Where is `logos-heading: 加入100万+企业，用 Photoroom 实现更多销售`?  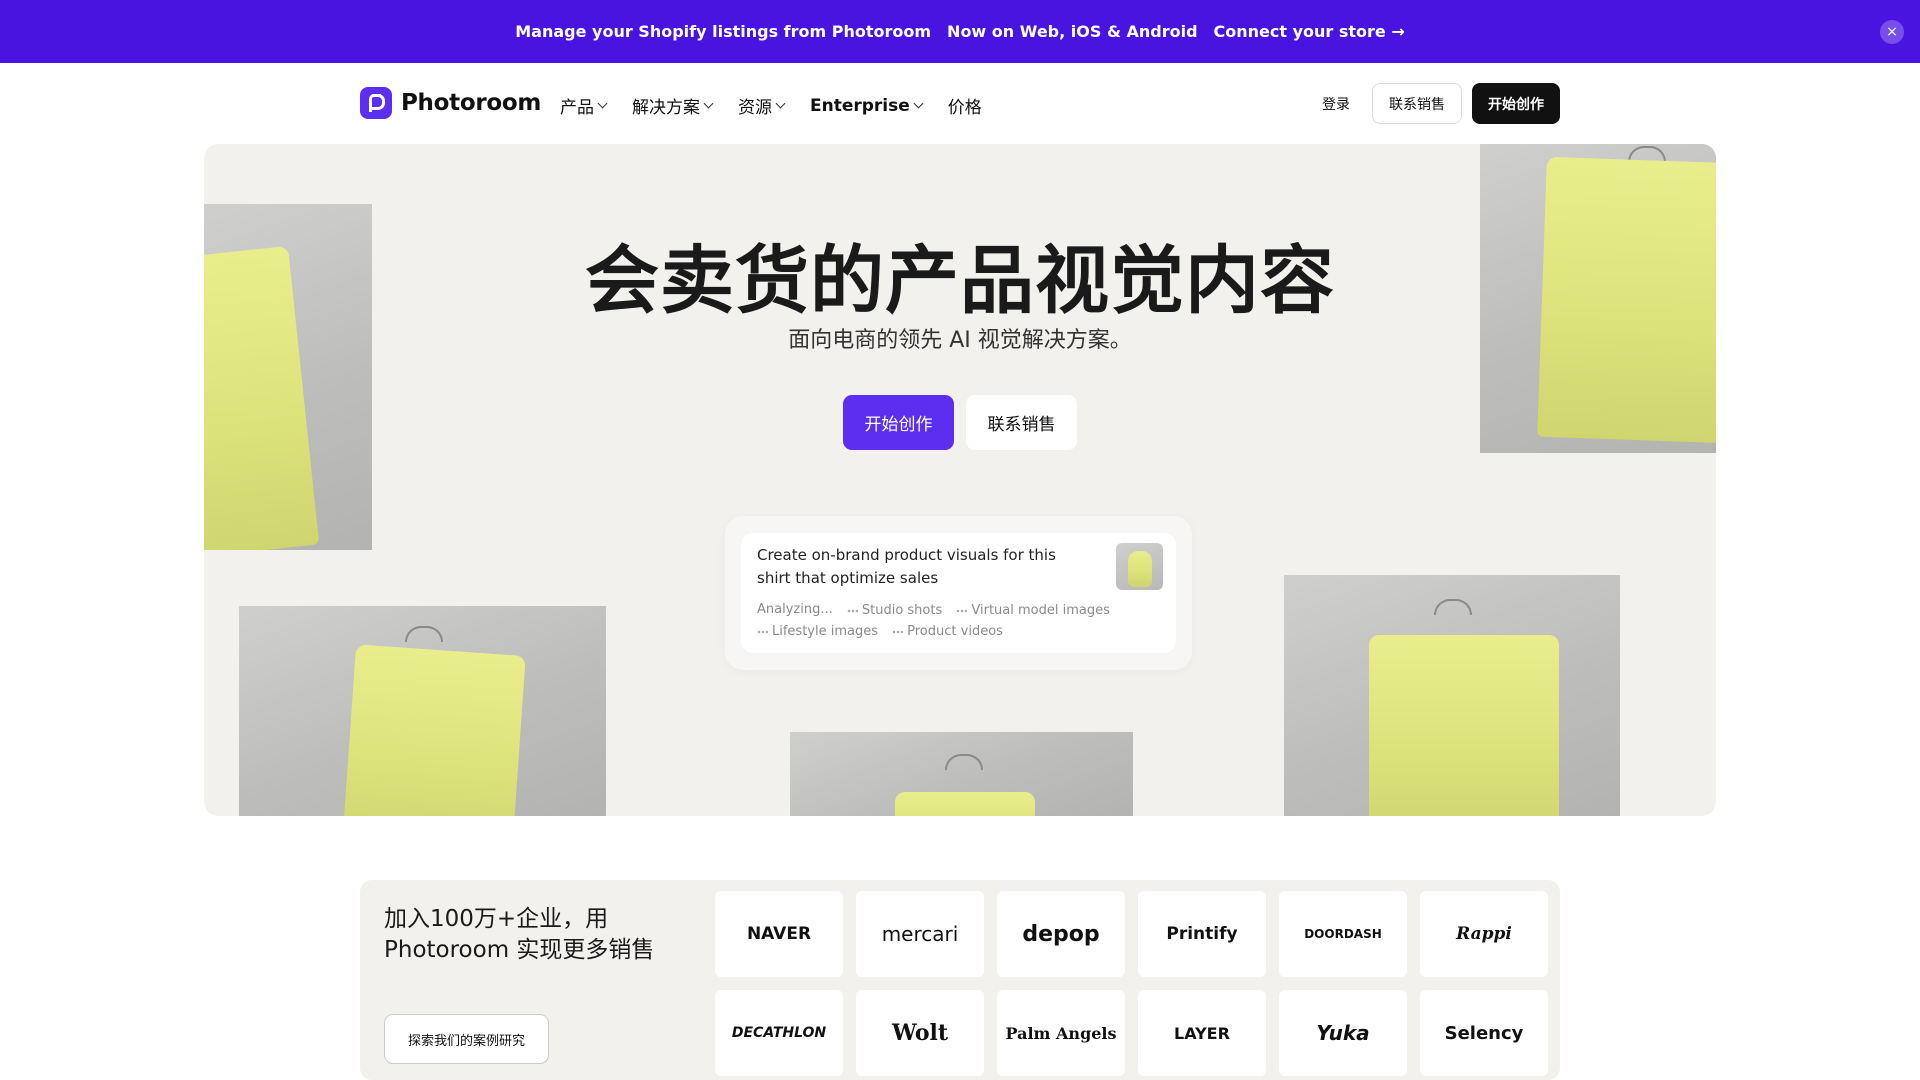 logos-heading: 加入100万+企业，用 Photoroom 实现更多销售 is located at coordinates (519, 934).